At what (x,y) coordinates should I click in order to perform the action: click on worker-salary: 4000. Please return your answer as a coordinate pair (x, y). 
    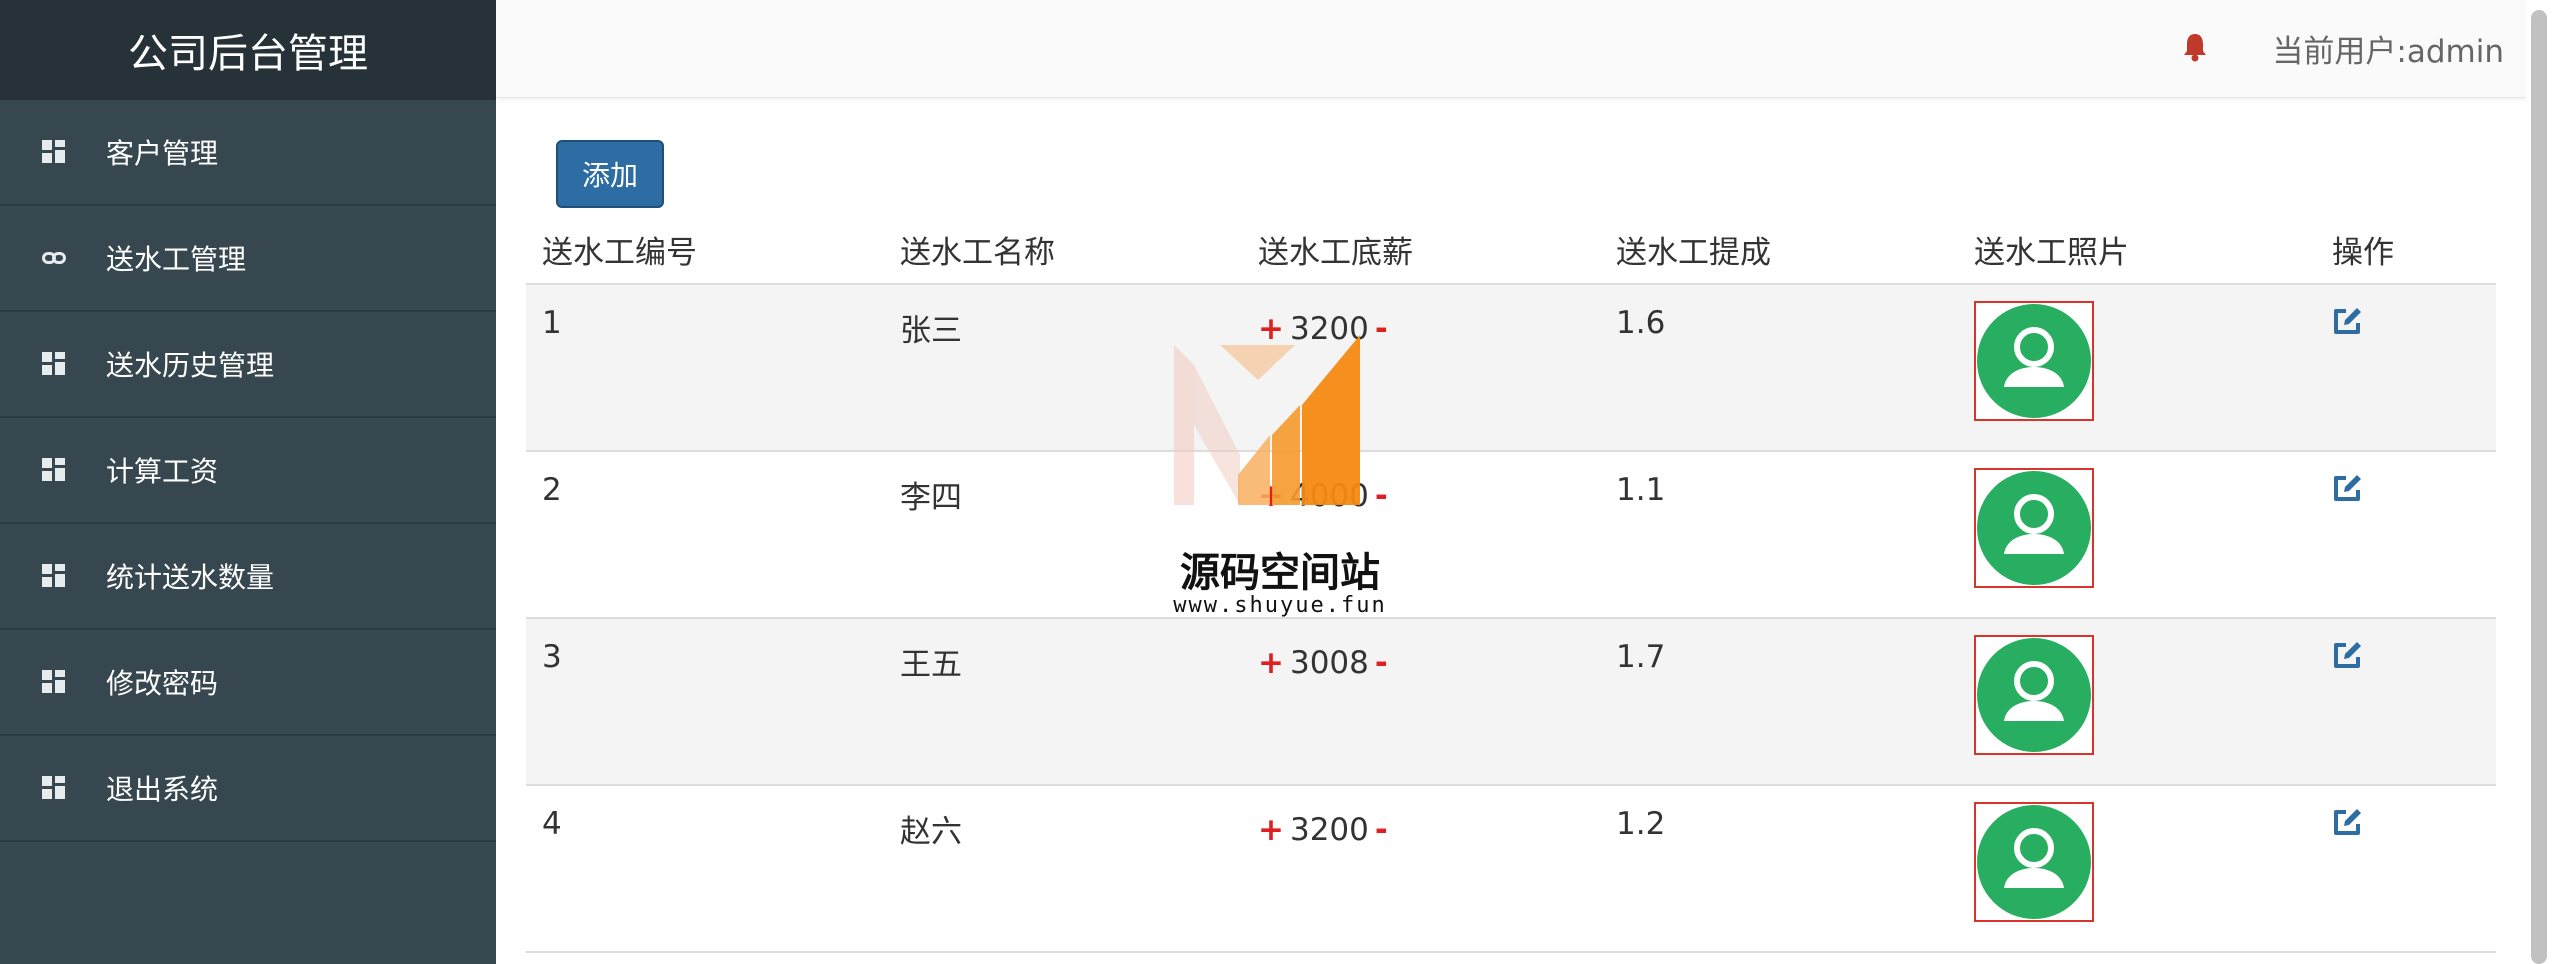
    Looking at the image, I should click on (1329, 496).